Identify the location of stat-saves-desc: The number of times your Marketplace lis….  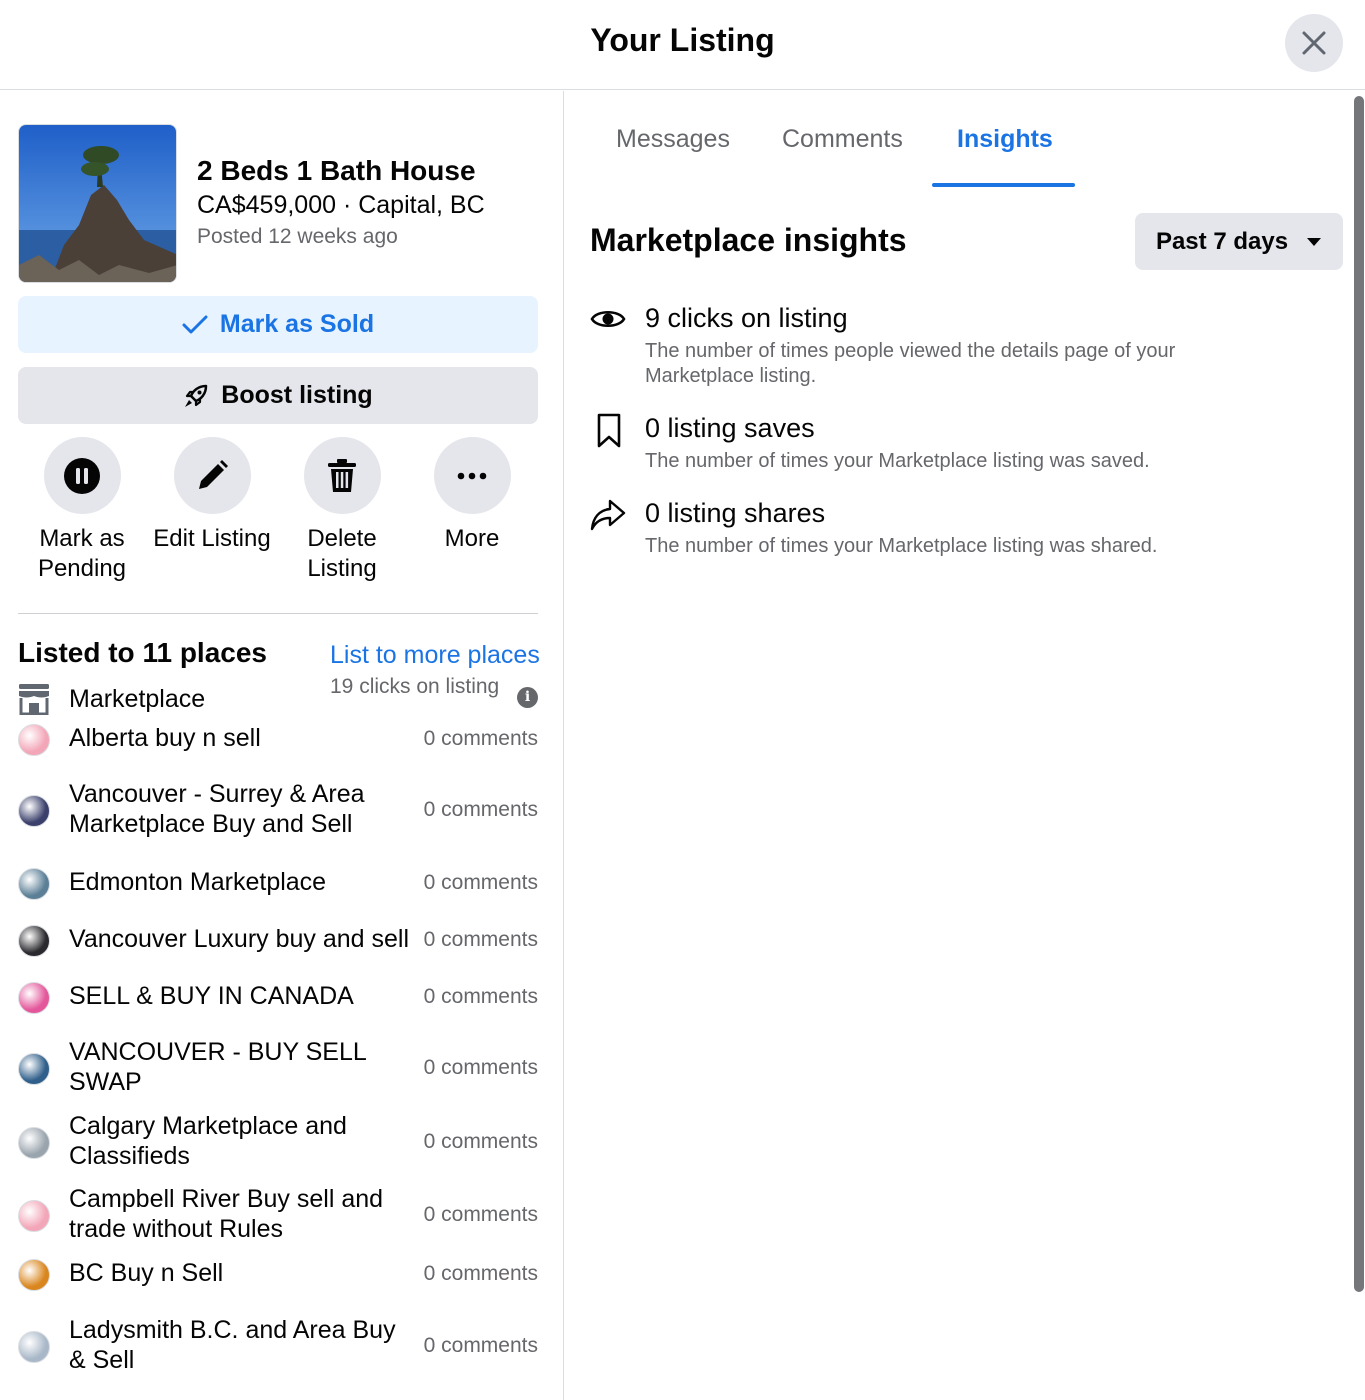
(897, 461).